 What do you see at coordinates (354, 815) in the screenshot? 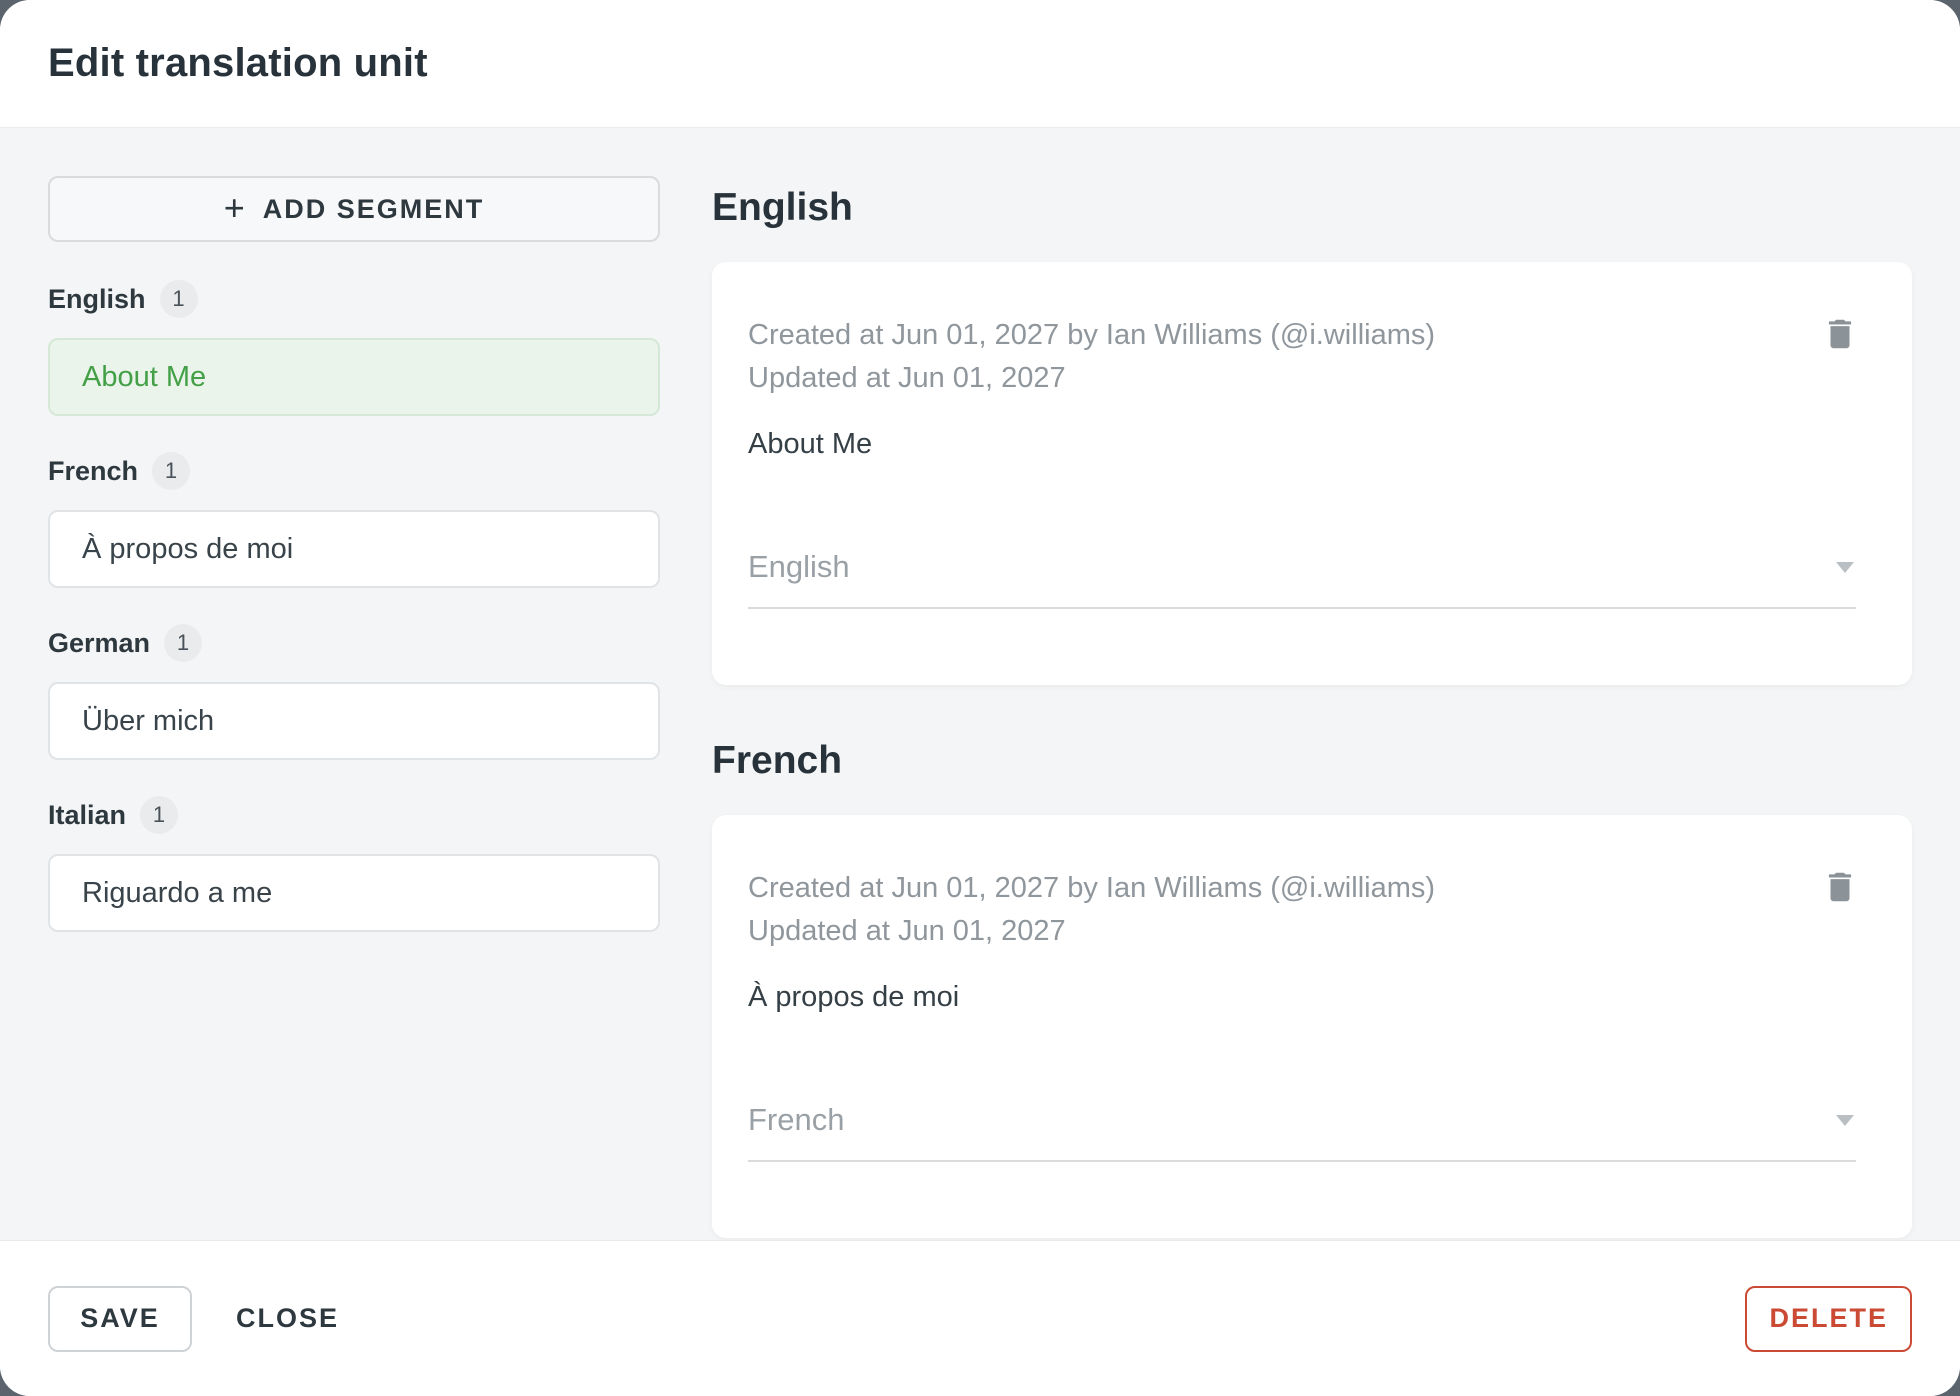
I see `language-group-header: Italian 1` at bounding box center [354, 815].